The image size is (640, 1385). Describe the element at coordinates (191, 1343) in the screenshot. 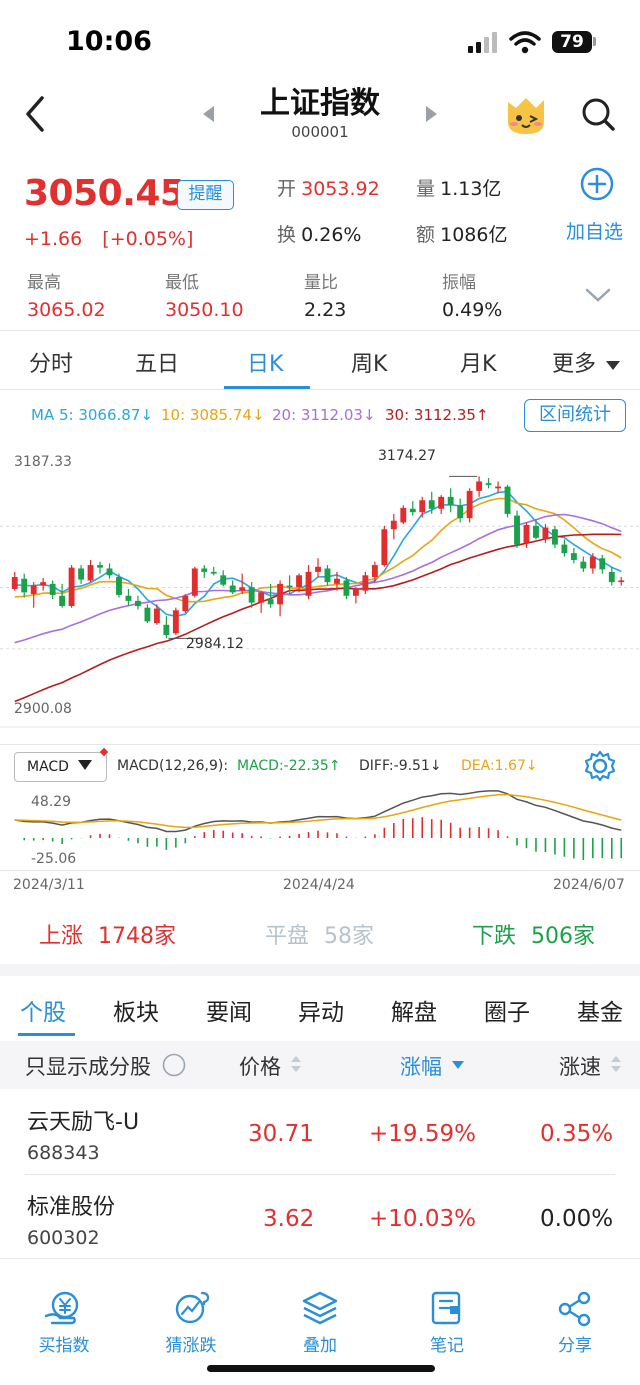

I see `nav-guess-trend: 猜涨跌` at that location.